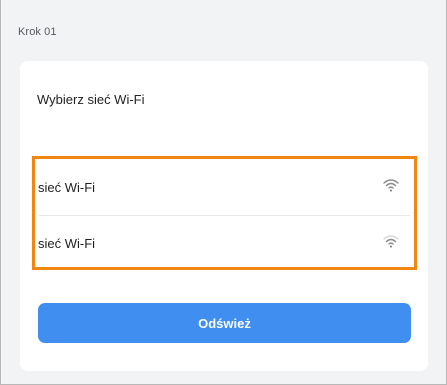 The height and width of the screenshot is (385, 447). I want to click on step-label: Krok 01, so click(37, 32).